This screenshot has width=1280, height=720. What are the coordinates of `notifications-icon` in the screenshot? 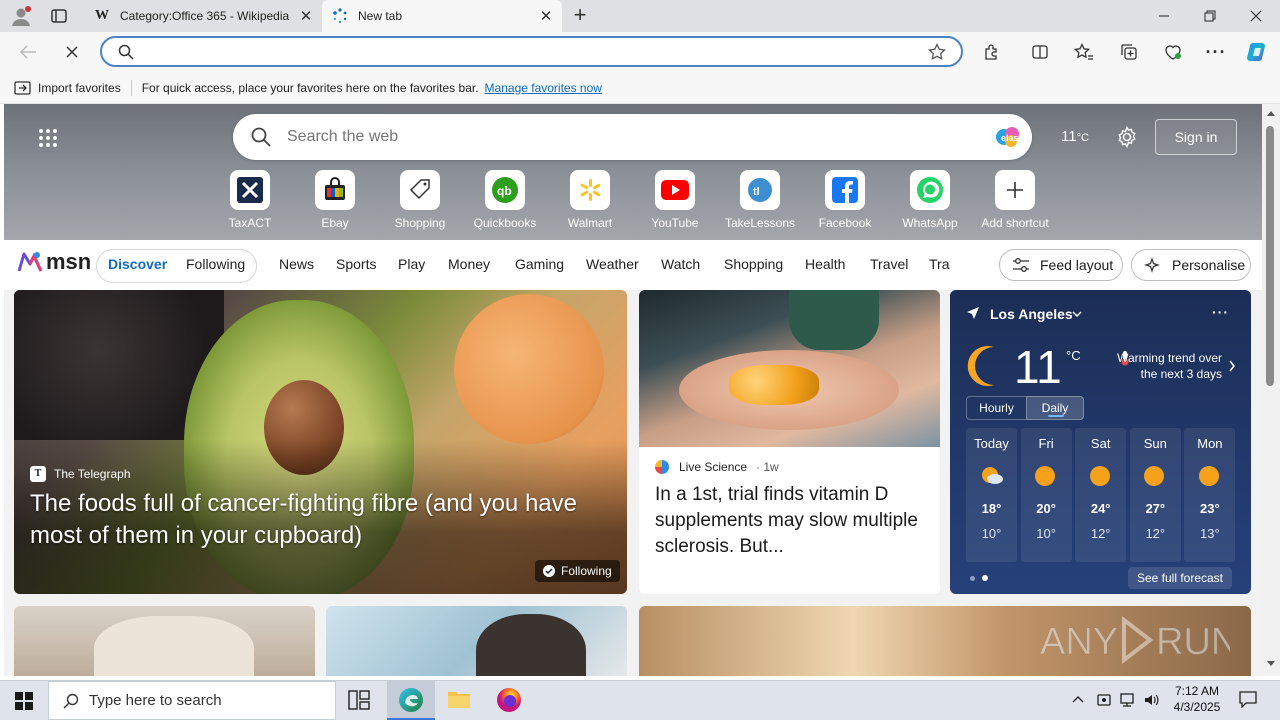 It's located at (1248, 699).